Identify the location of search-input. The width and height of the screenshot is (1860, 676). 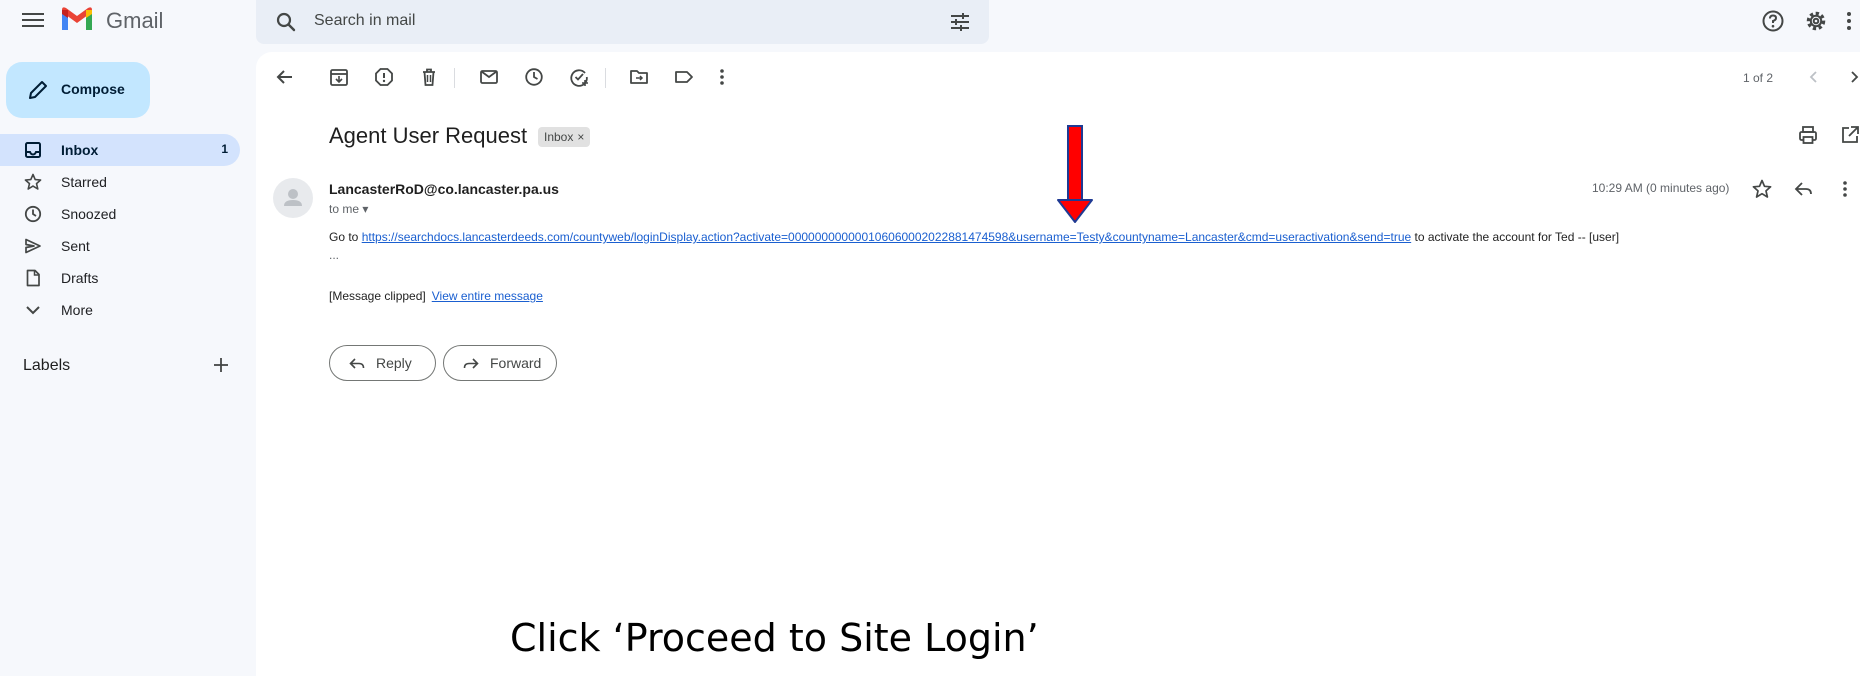
(594, 21).